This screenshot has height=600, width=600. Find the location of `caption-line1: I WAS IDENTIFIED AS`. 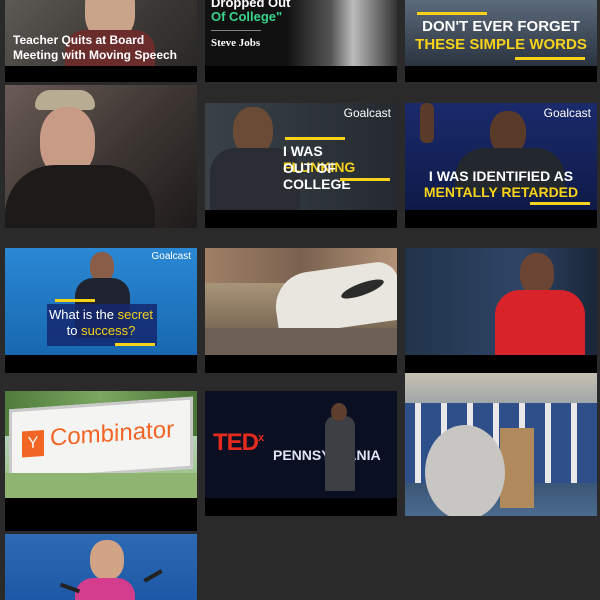

caption-line1: I WAS IDENTIFIED AS is located at coordinates (501, 176).